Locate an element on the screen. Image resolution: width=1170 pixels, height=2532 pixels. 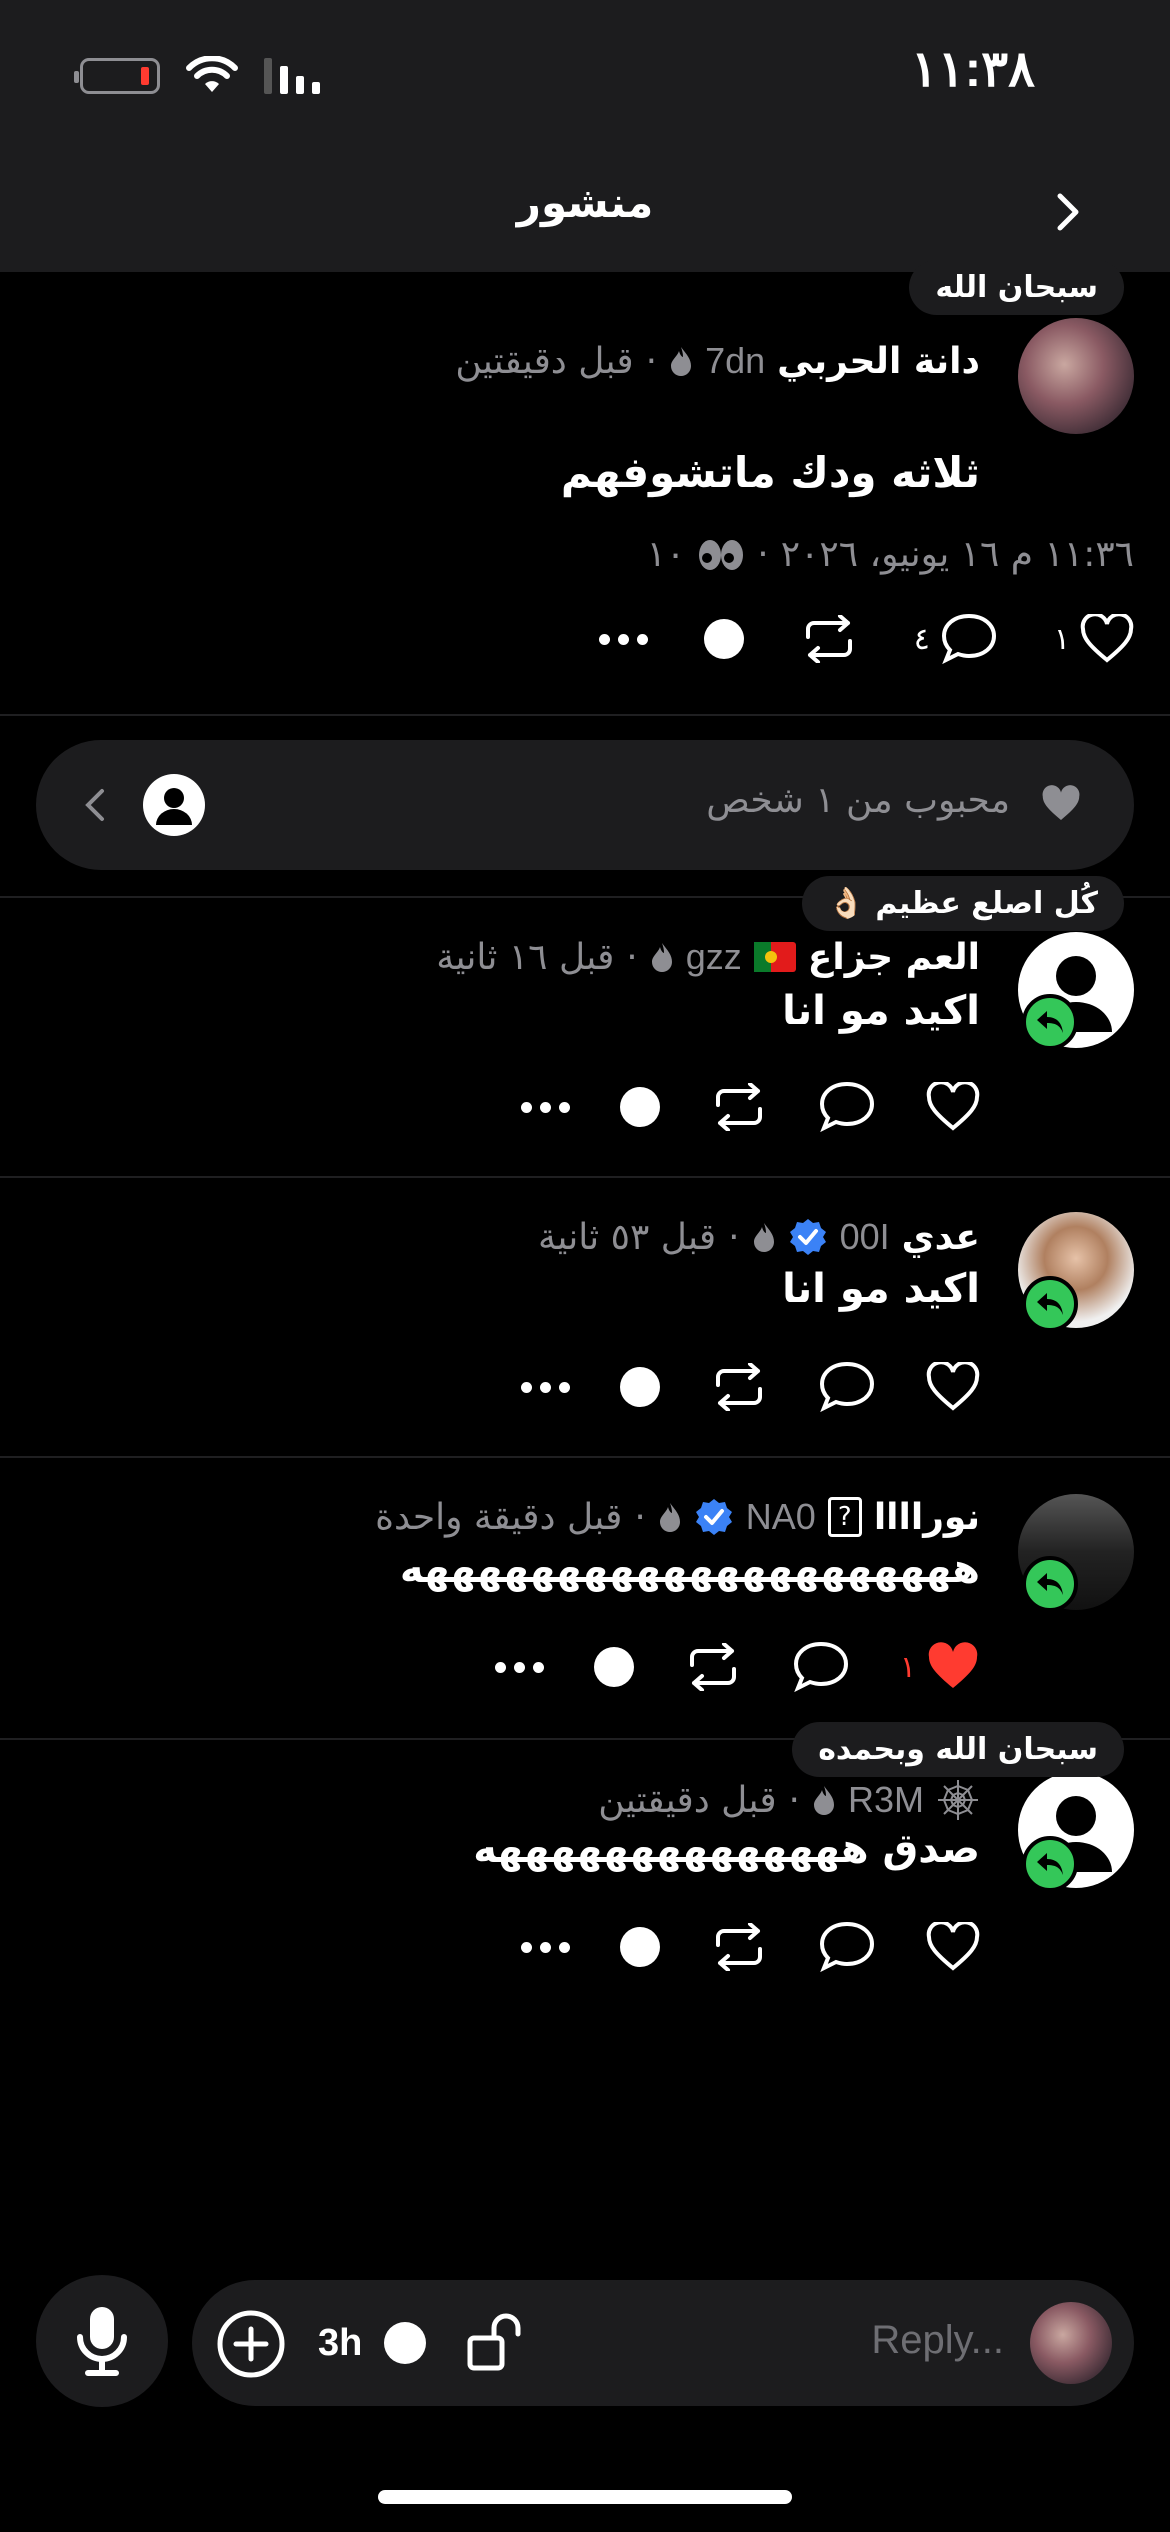
author-handle: 7dn is located at coordinates (735, 360).